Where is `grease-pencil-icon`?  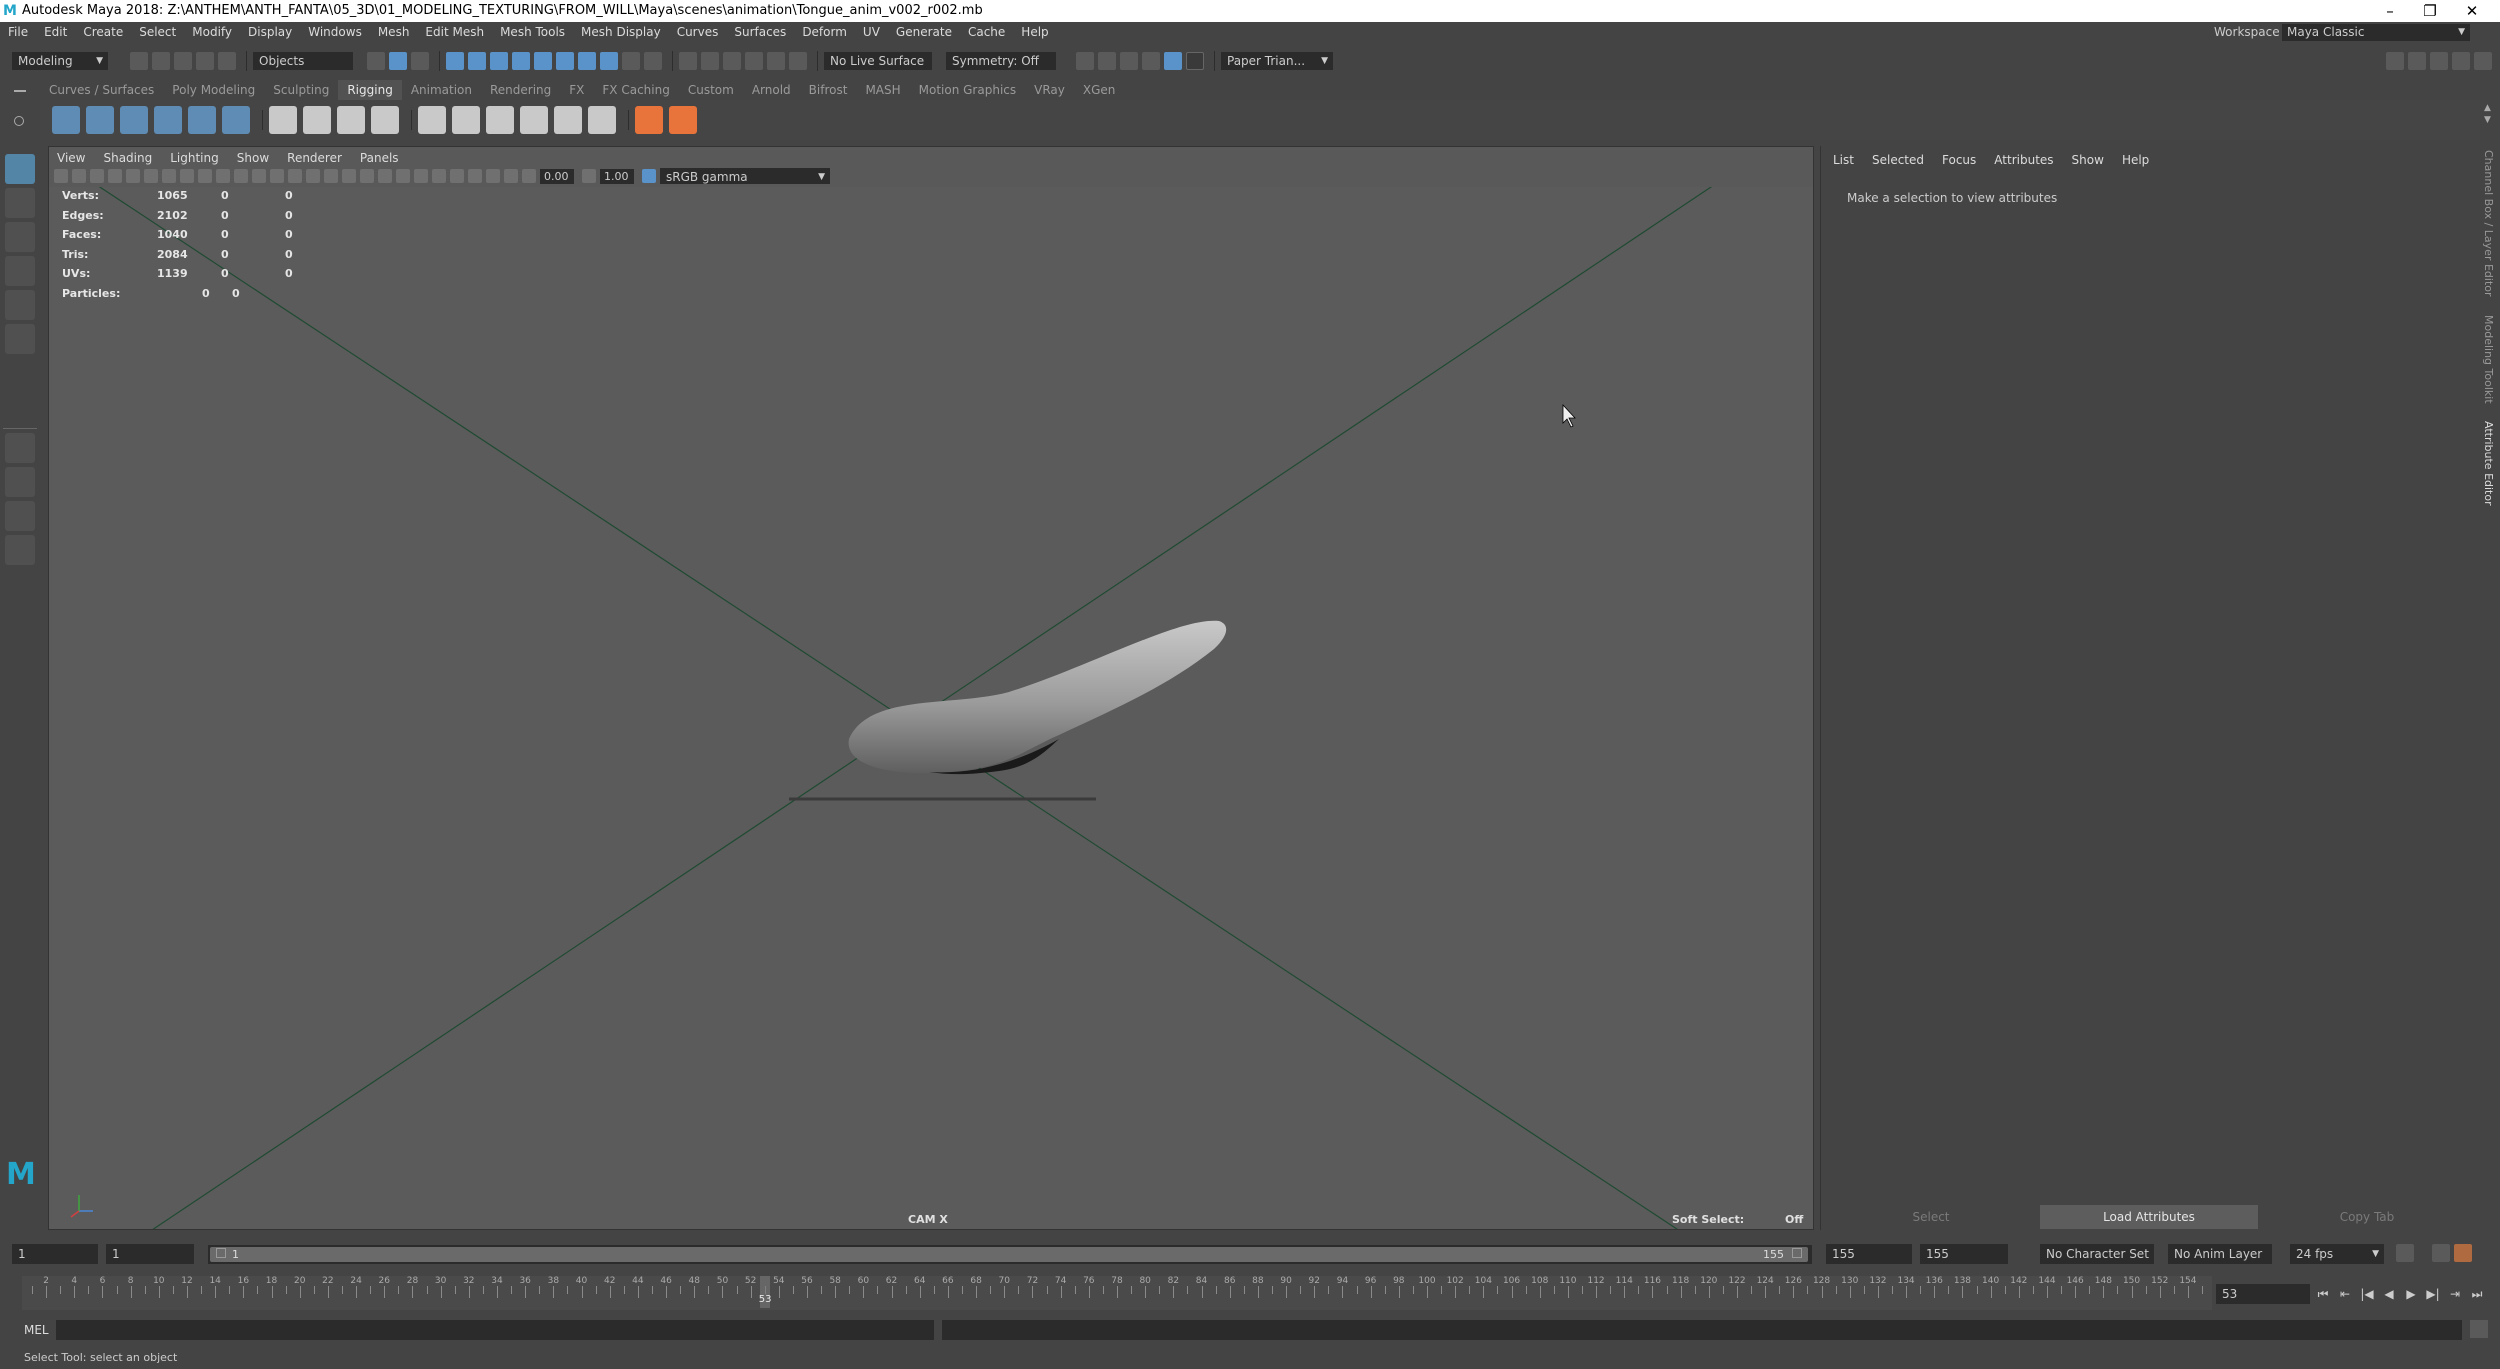
grease-pencil-icon is located at coordinates (151, 176).